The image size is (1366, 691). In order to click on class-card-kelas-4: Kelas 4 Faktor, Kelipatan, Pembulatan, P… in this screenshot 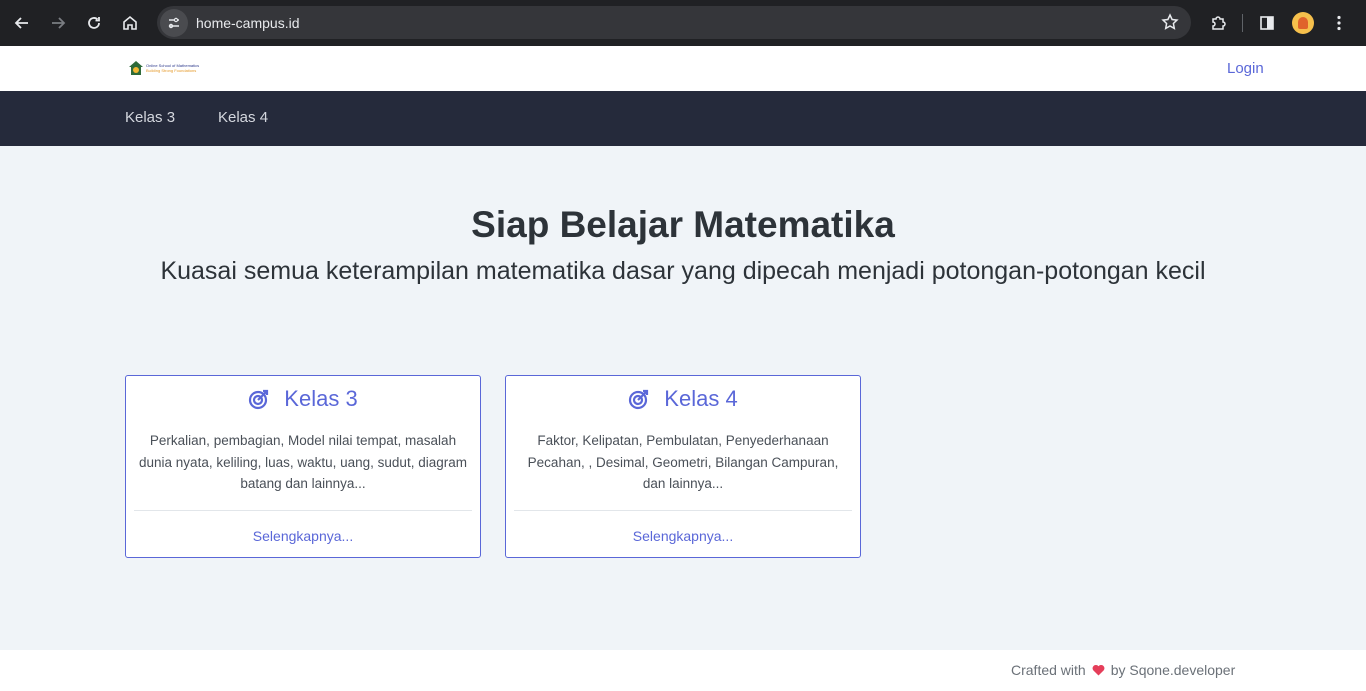, I will do `click(683, 466)`.